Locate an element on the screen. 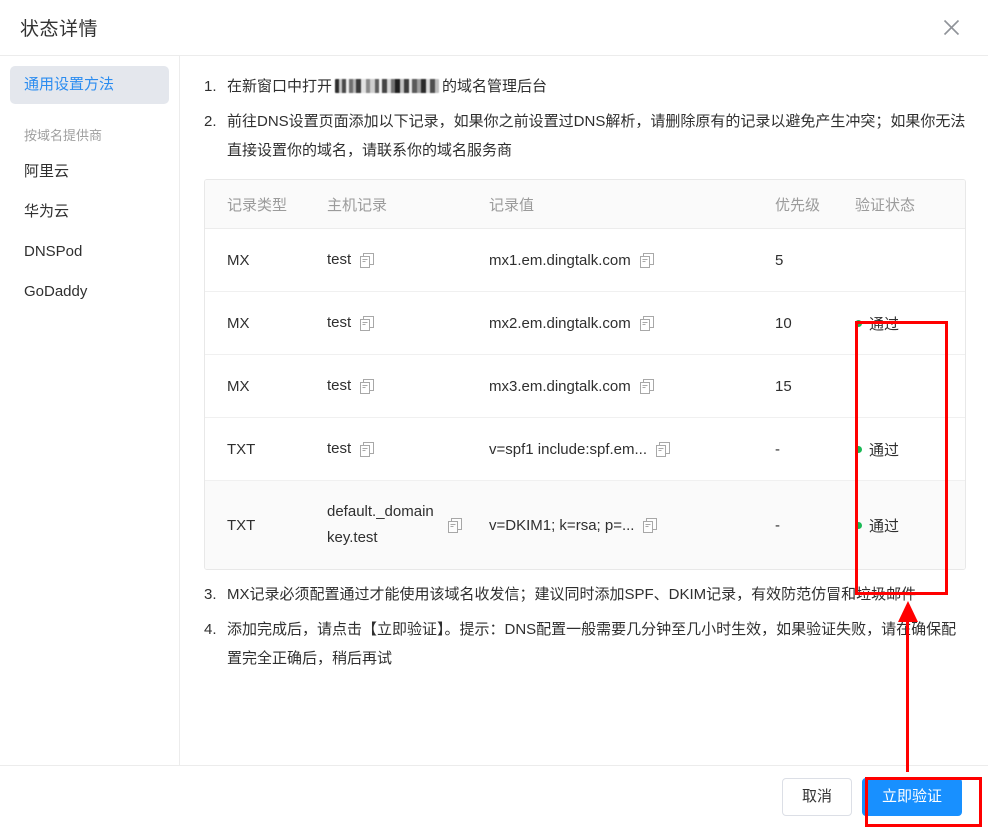 The image size is (988, 828). record-value: mx3.em.dingtalk.com is located at coordinates (560, 386).